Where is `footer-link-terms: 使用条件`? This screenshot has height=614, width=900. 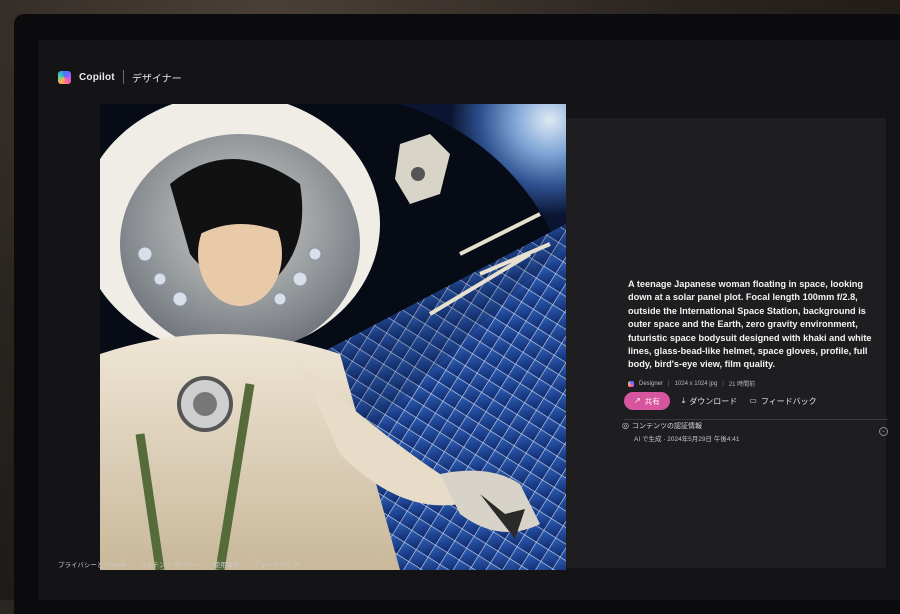
footer-link-terms: 使用条件 is located at coordinates (227, 564).